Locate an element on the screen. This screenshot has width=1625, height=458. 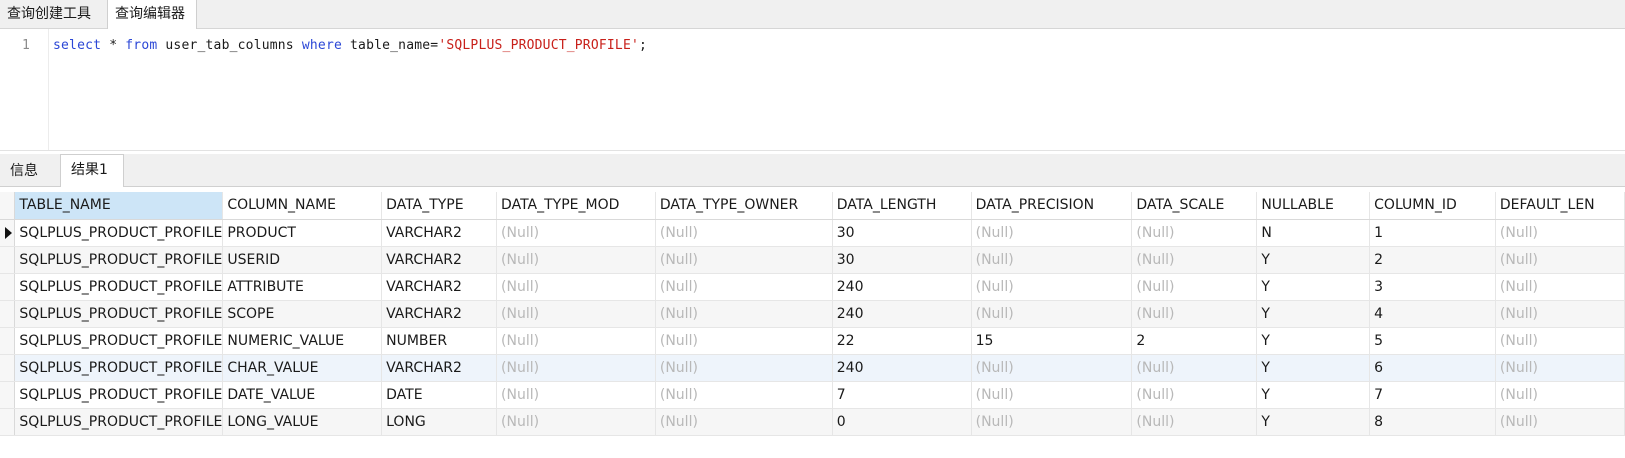
column-header-data-precision: DATA_PRECISION is located at coordinates (1052, 206).